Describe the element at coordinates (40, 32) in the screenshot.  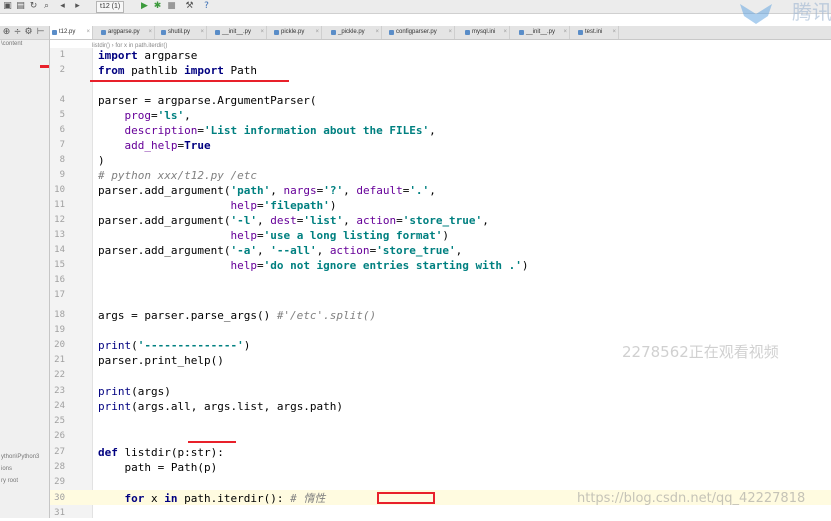
I see `hide-icon: ⊢` at that location.